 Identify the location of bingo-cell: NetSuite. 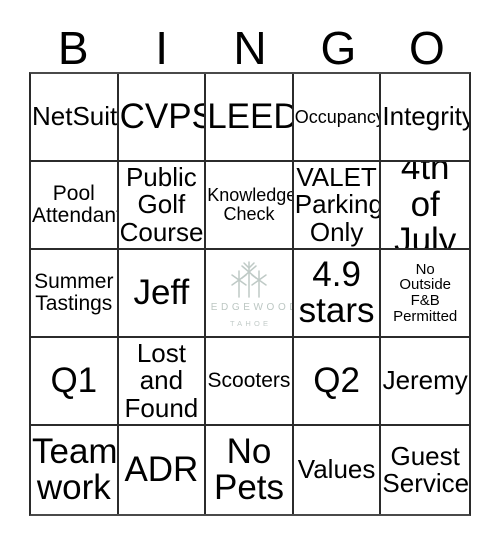
(75, 118).